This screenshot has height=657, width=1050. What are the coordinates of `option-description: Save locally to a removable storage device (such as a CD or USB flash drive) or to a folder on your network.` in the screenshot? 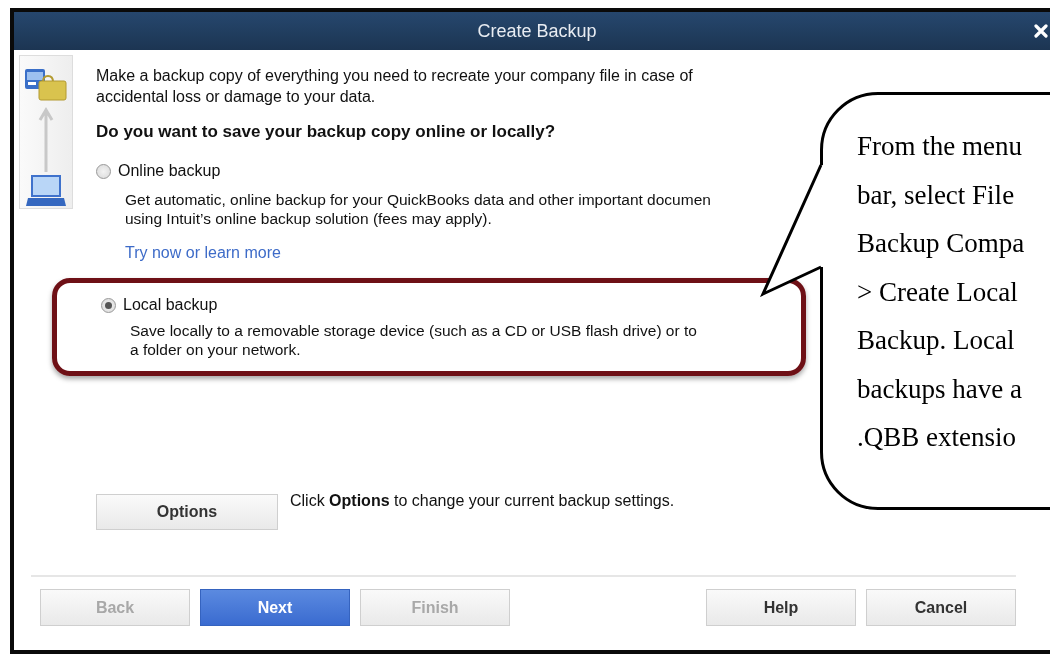 It's located at (414, 340).